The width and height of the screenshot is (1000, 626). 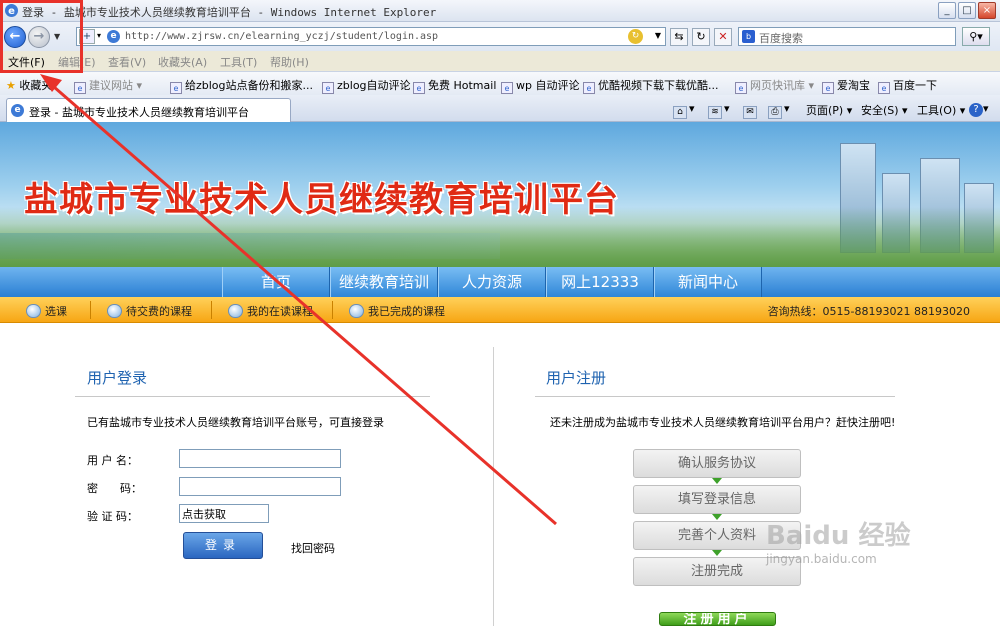 I want to click on captcha-label: 验 证 码：, so click(x=112, y=516).